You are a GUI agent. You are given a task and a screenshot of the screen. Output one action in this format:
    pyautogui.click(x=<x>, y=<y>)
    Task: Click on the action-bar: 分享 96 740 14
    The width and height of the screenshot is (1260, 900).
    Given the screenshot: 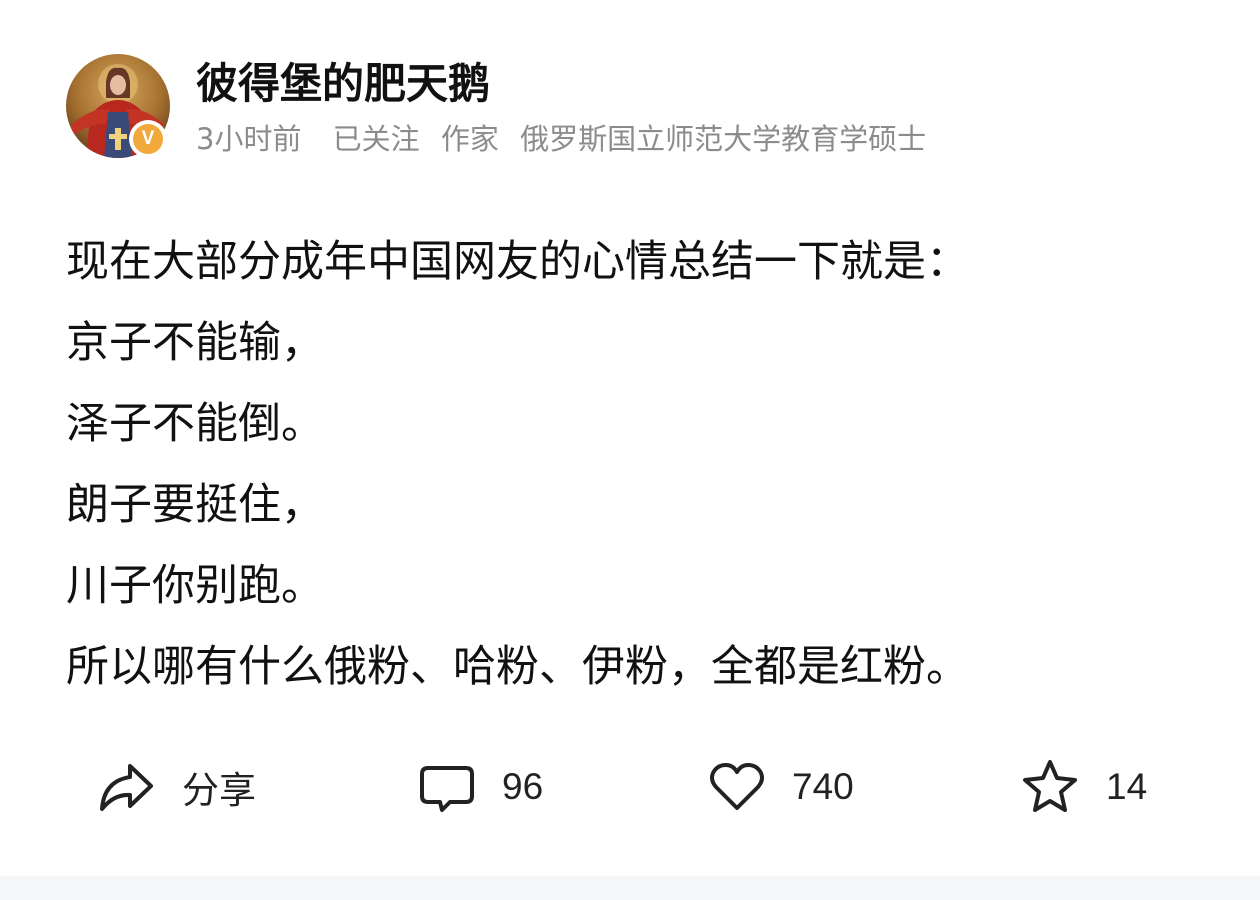 What is the action you would take?
    pyautogui.click(x=630, y=787)
    